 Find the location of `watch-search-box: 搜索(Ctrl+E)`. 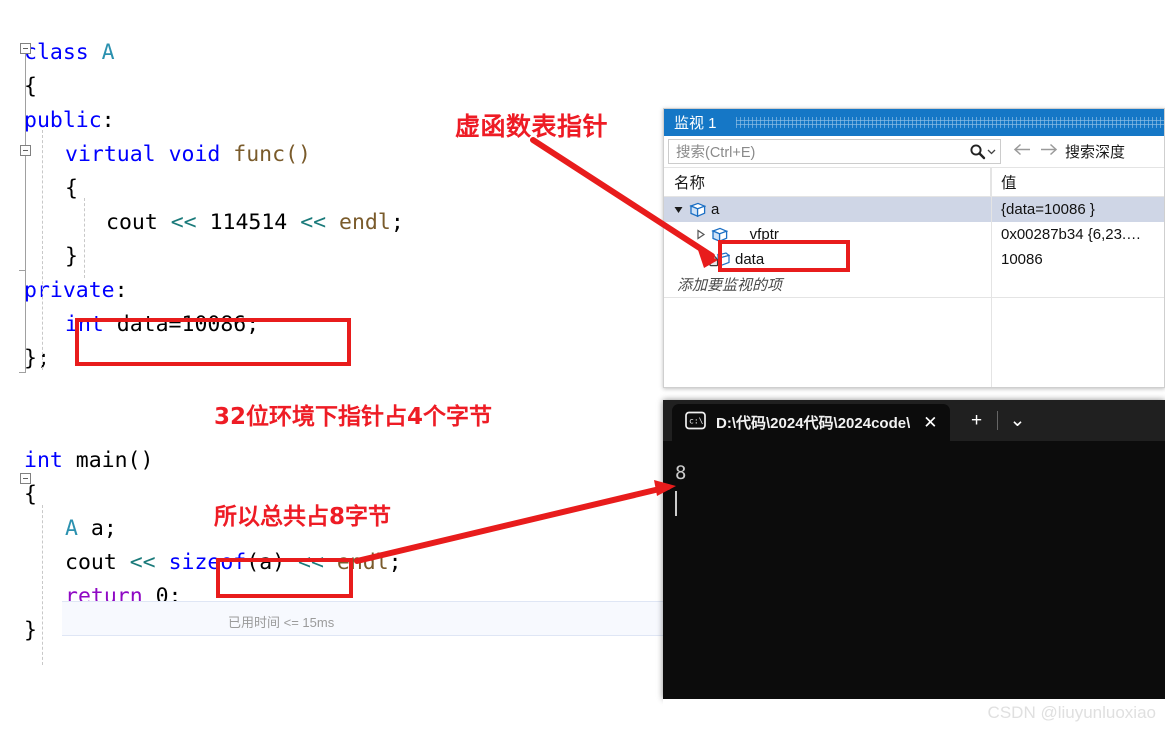

watch-search-box: 搜索(Ctrl+E) is located at coordinates (834, 151).